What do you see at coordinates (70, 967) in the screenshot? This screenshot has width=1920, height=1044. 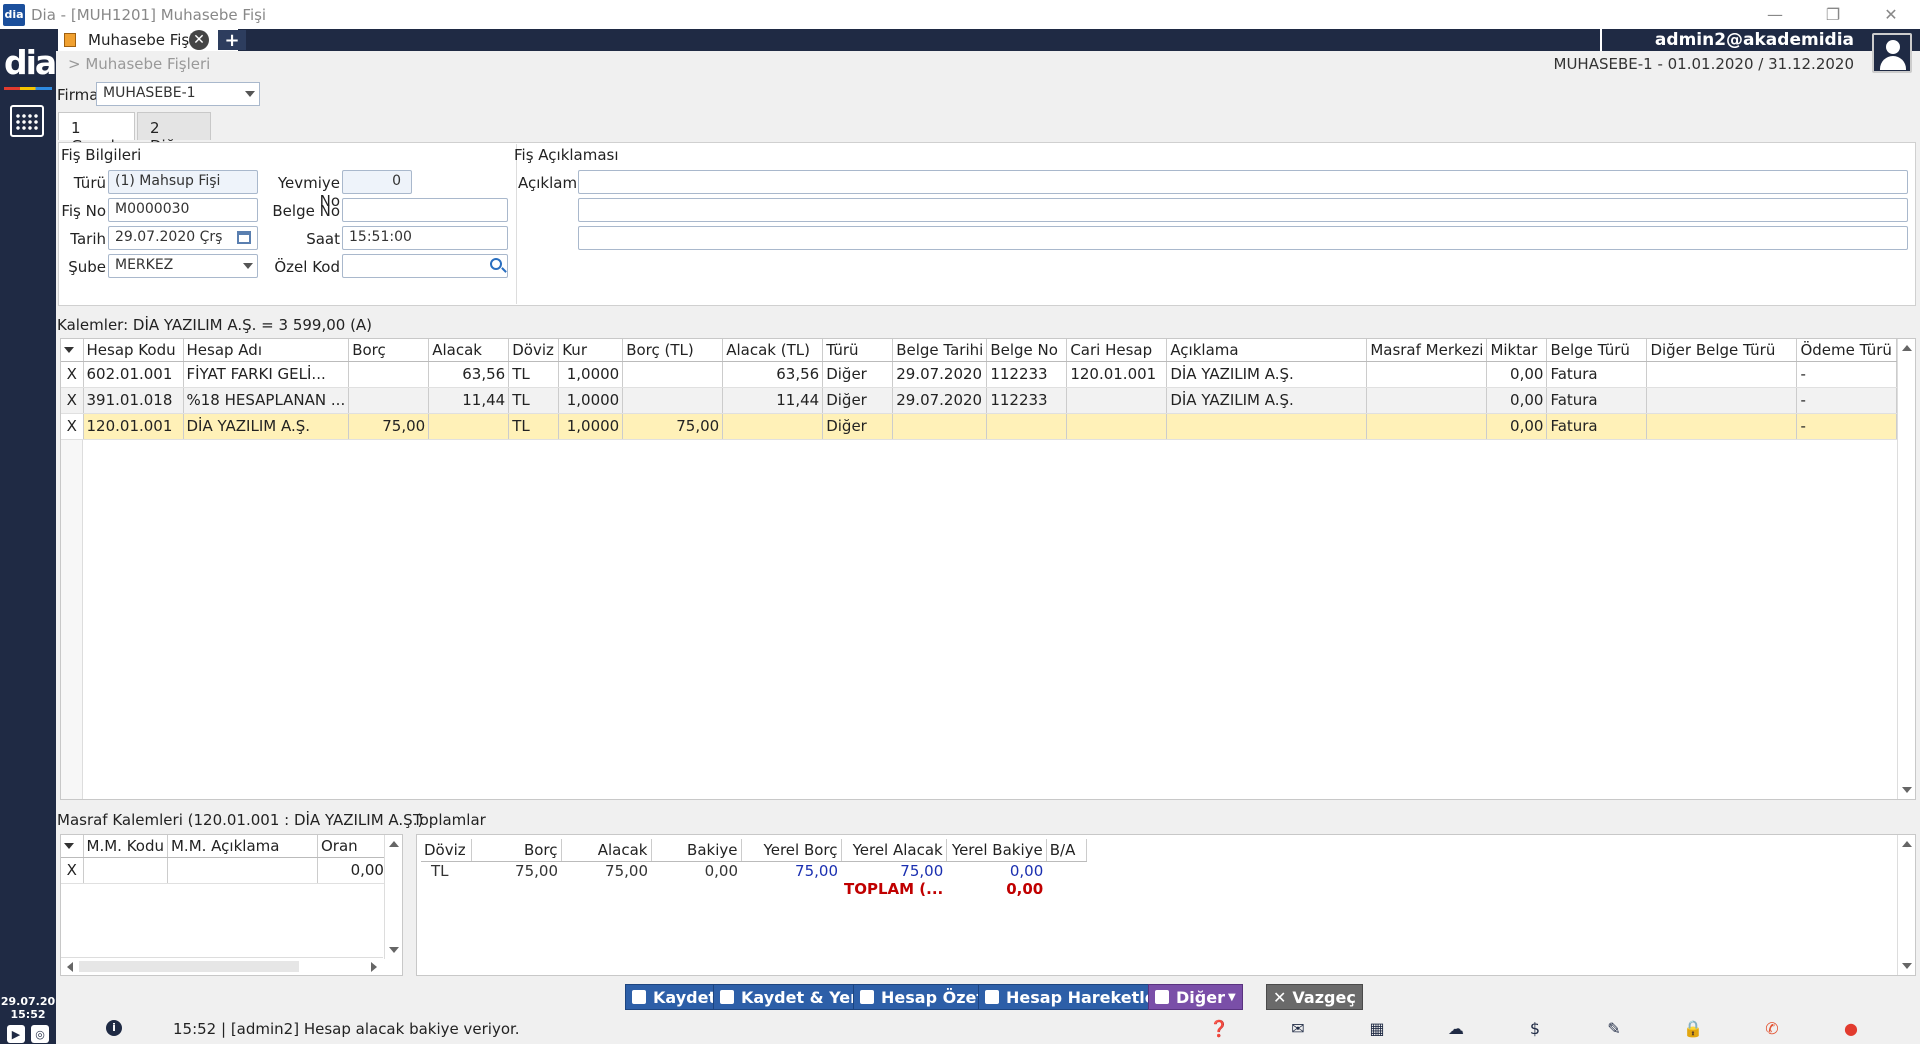 I see `scroll-left-icon` at bounding box center [70, 967].